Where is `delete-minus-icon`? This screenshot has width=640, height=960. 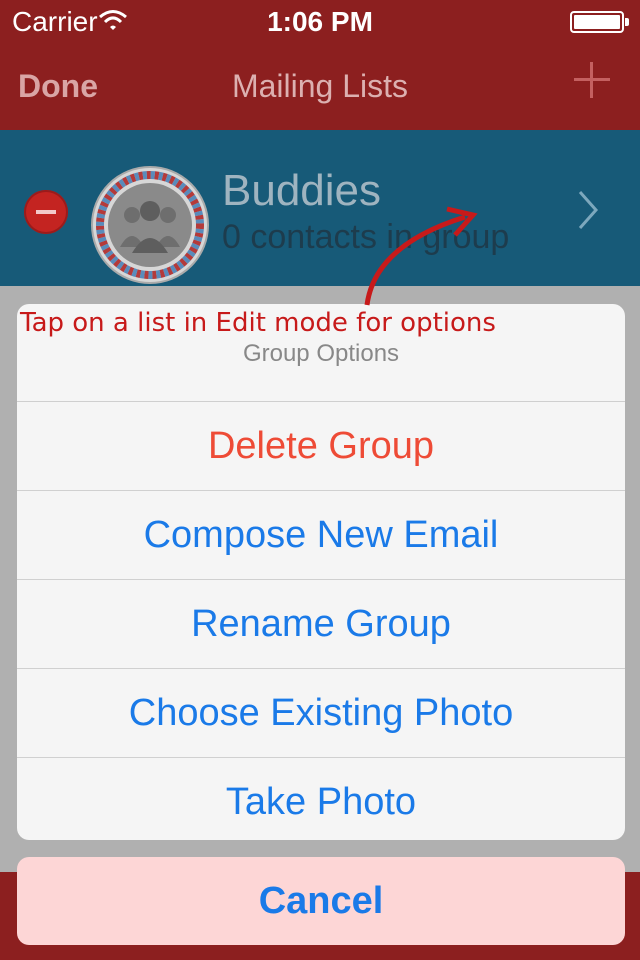
delete-minus-icon is located at coordinates (46, 212).